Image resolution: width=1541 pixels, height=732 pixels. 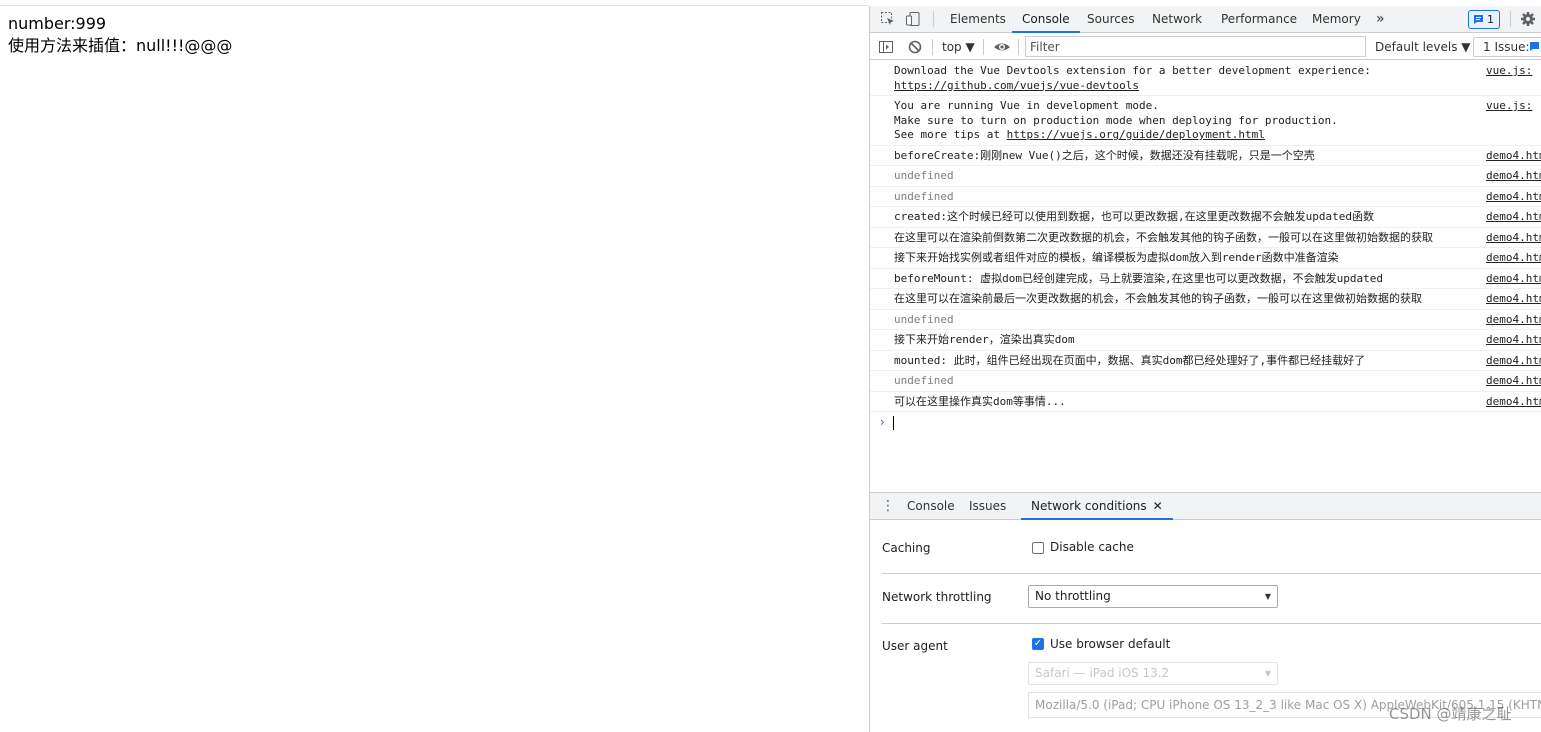 What do you see at coordinates (1211, 623) in the screenshot?
I see `section-divider` at bounding box center [1211, 623].